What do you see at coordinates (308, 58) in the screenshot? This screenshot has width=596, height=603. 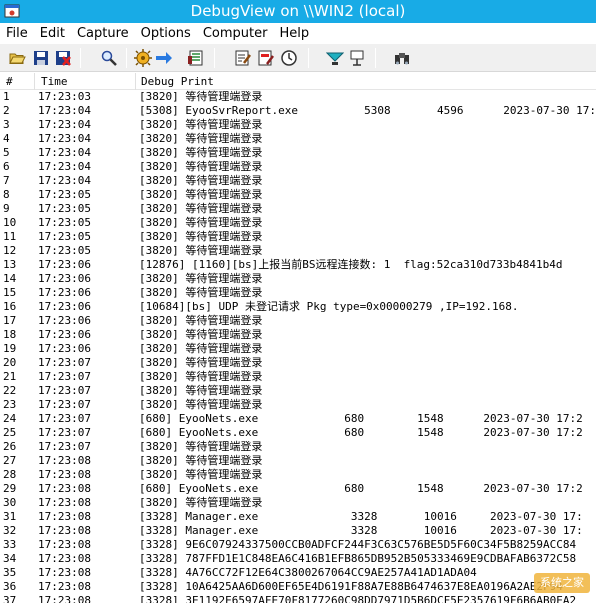 I see `toolbar-separator` at bounding box center [308, 58].